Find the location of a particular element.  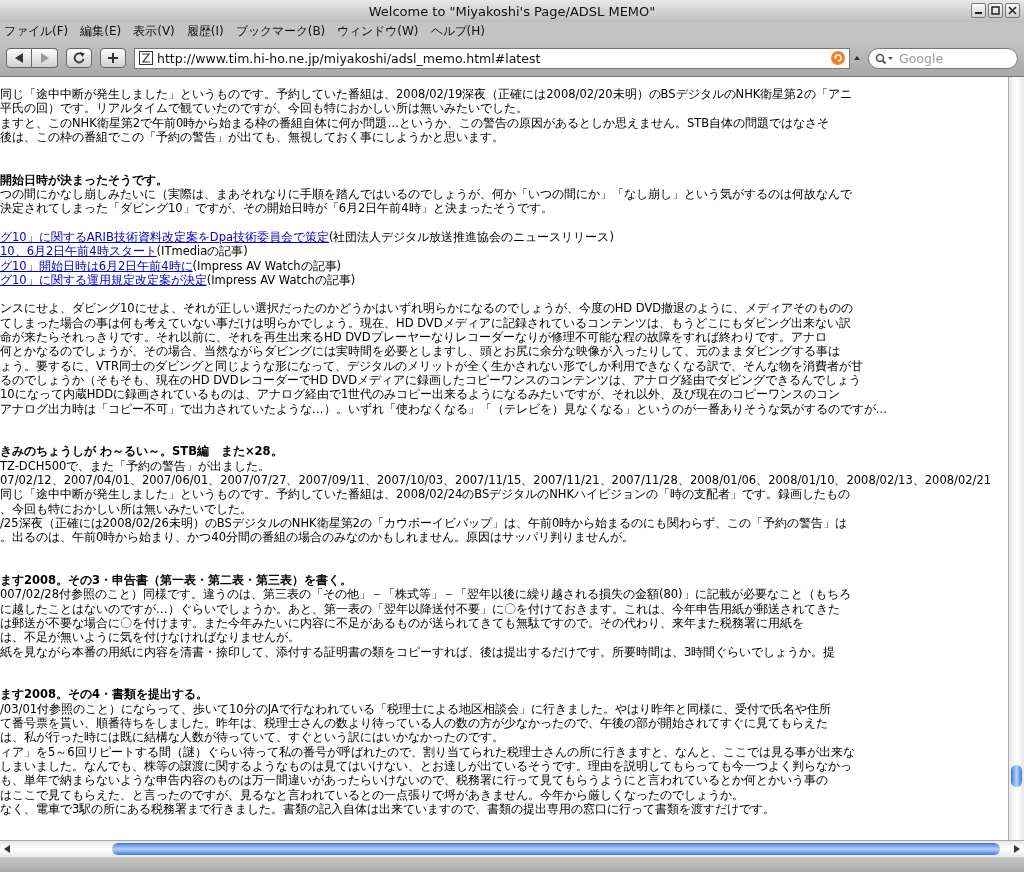

search-field: Google is located at coordinates (943, 58).